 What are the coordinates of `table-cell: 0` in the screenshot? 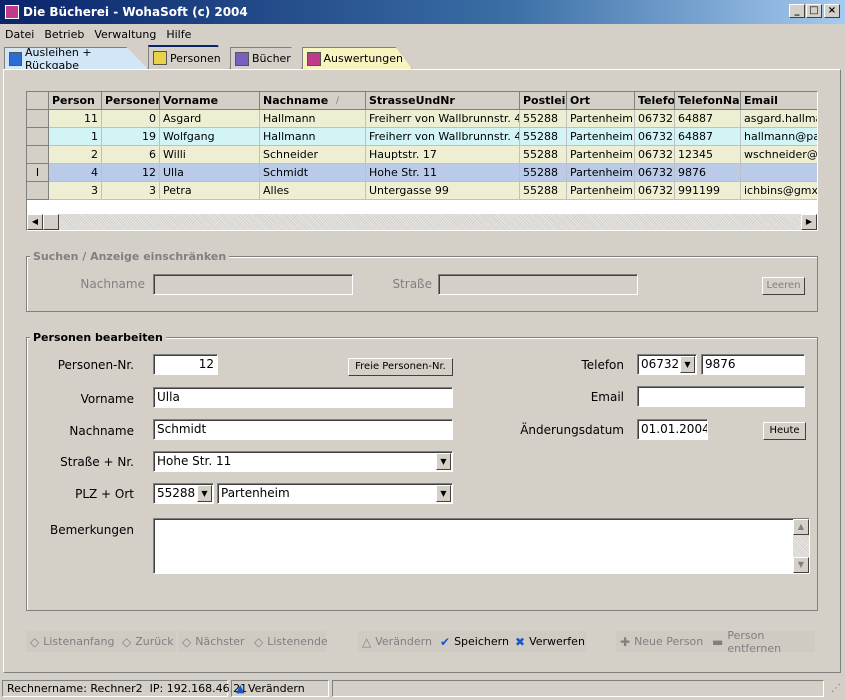 It's located at (131, 119).